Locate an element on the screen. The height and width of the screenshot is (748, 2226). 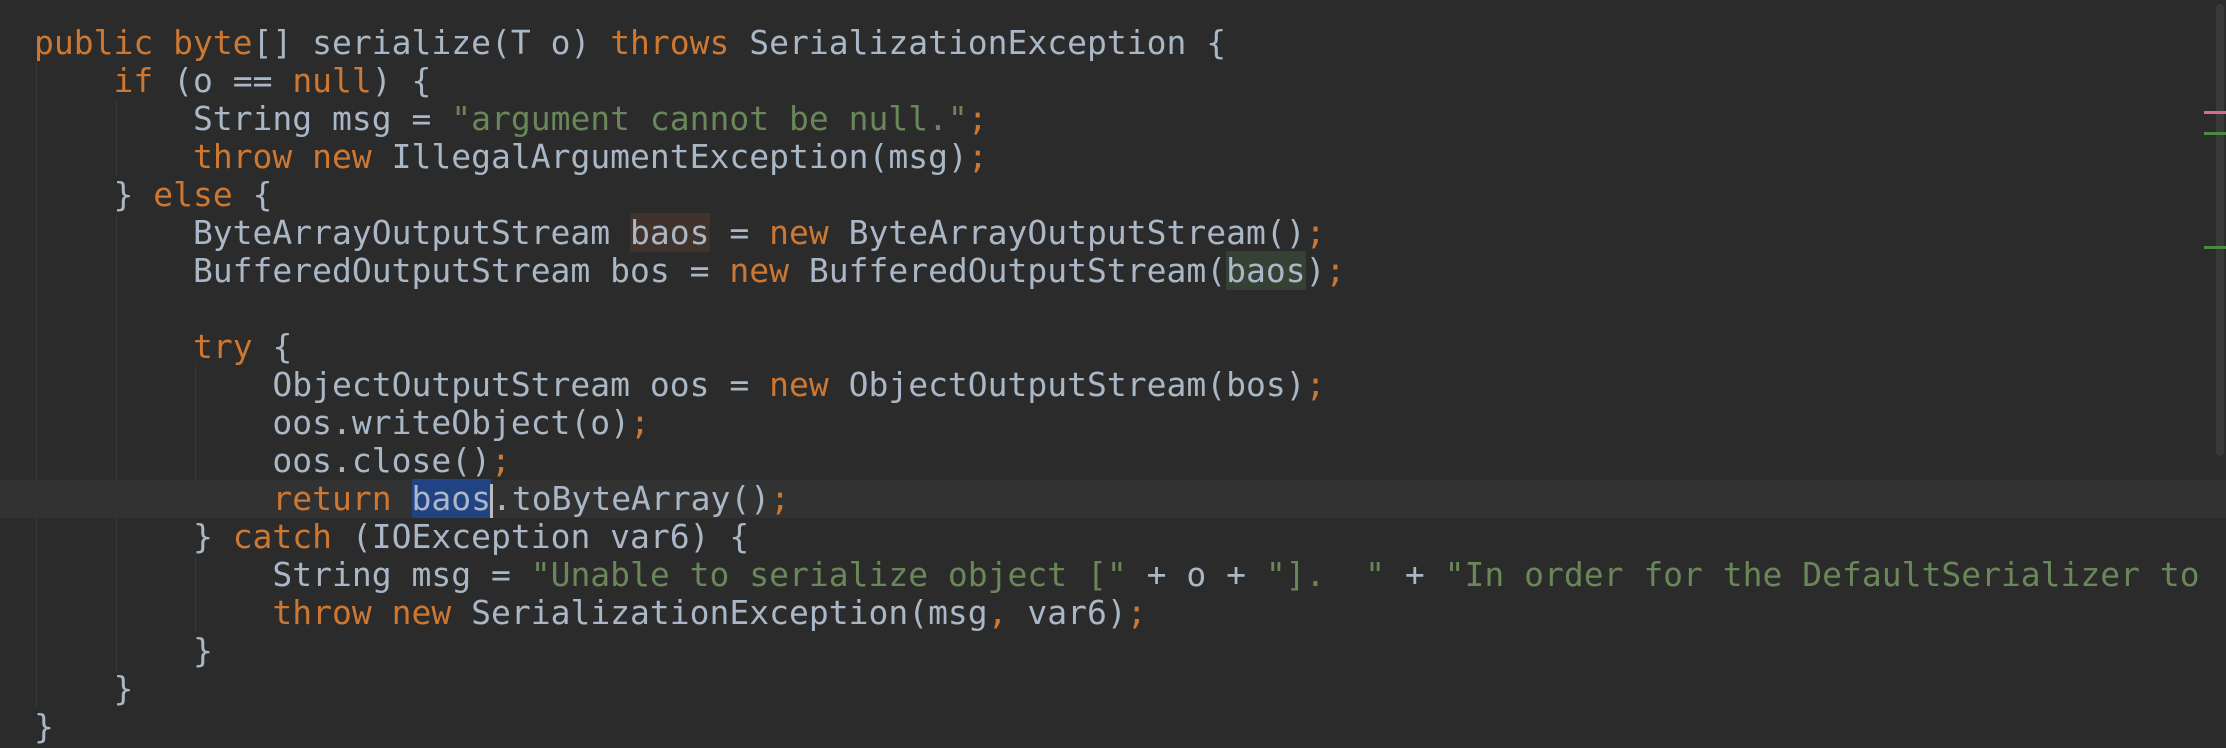
keyword-token: else is located at coordinates (203, 194).